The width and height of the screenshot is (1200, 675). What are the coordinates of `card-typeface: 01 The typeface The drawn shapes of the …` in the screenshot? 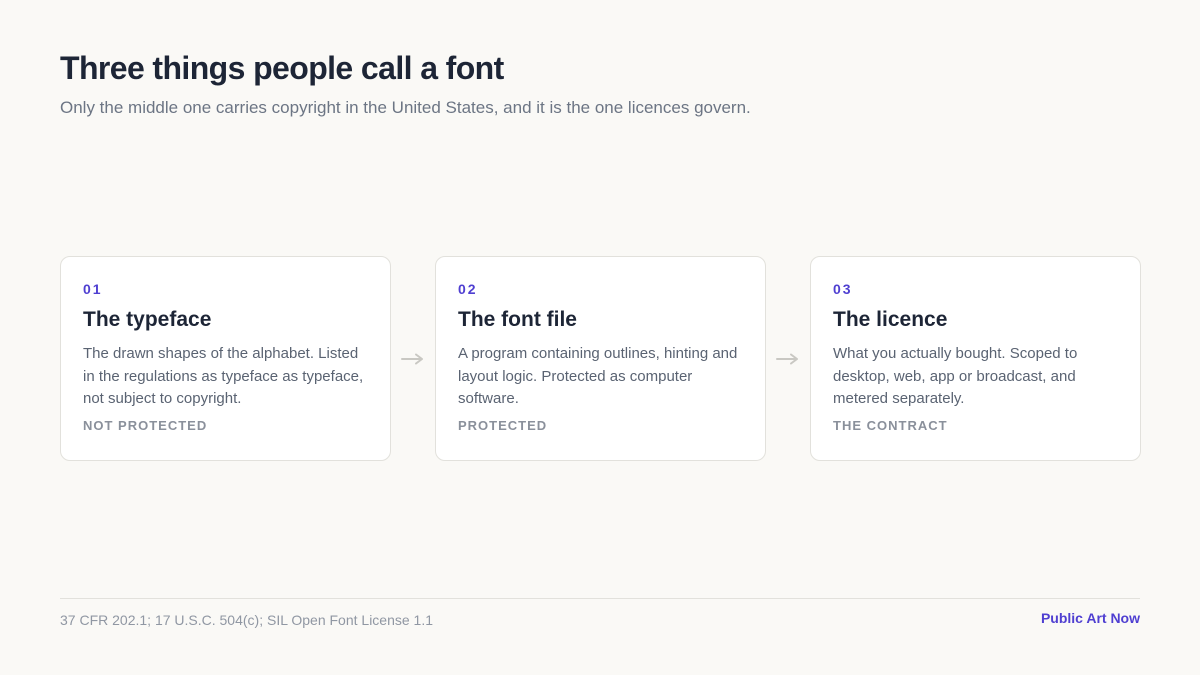 It's located at (225, 358).